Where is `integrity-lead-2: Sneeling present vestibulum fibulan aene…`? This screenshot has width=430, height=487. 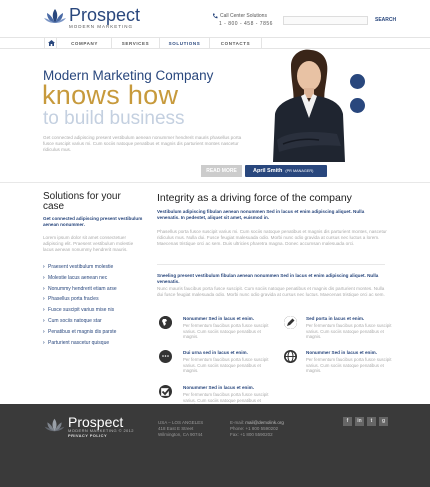
integrity-lead-2: Sneeling present vestibulum fibulan aene… is located at coordinates (268, 279).